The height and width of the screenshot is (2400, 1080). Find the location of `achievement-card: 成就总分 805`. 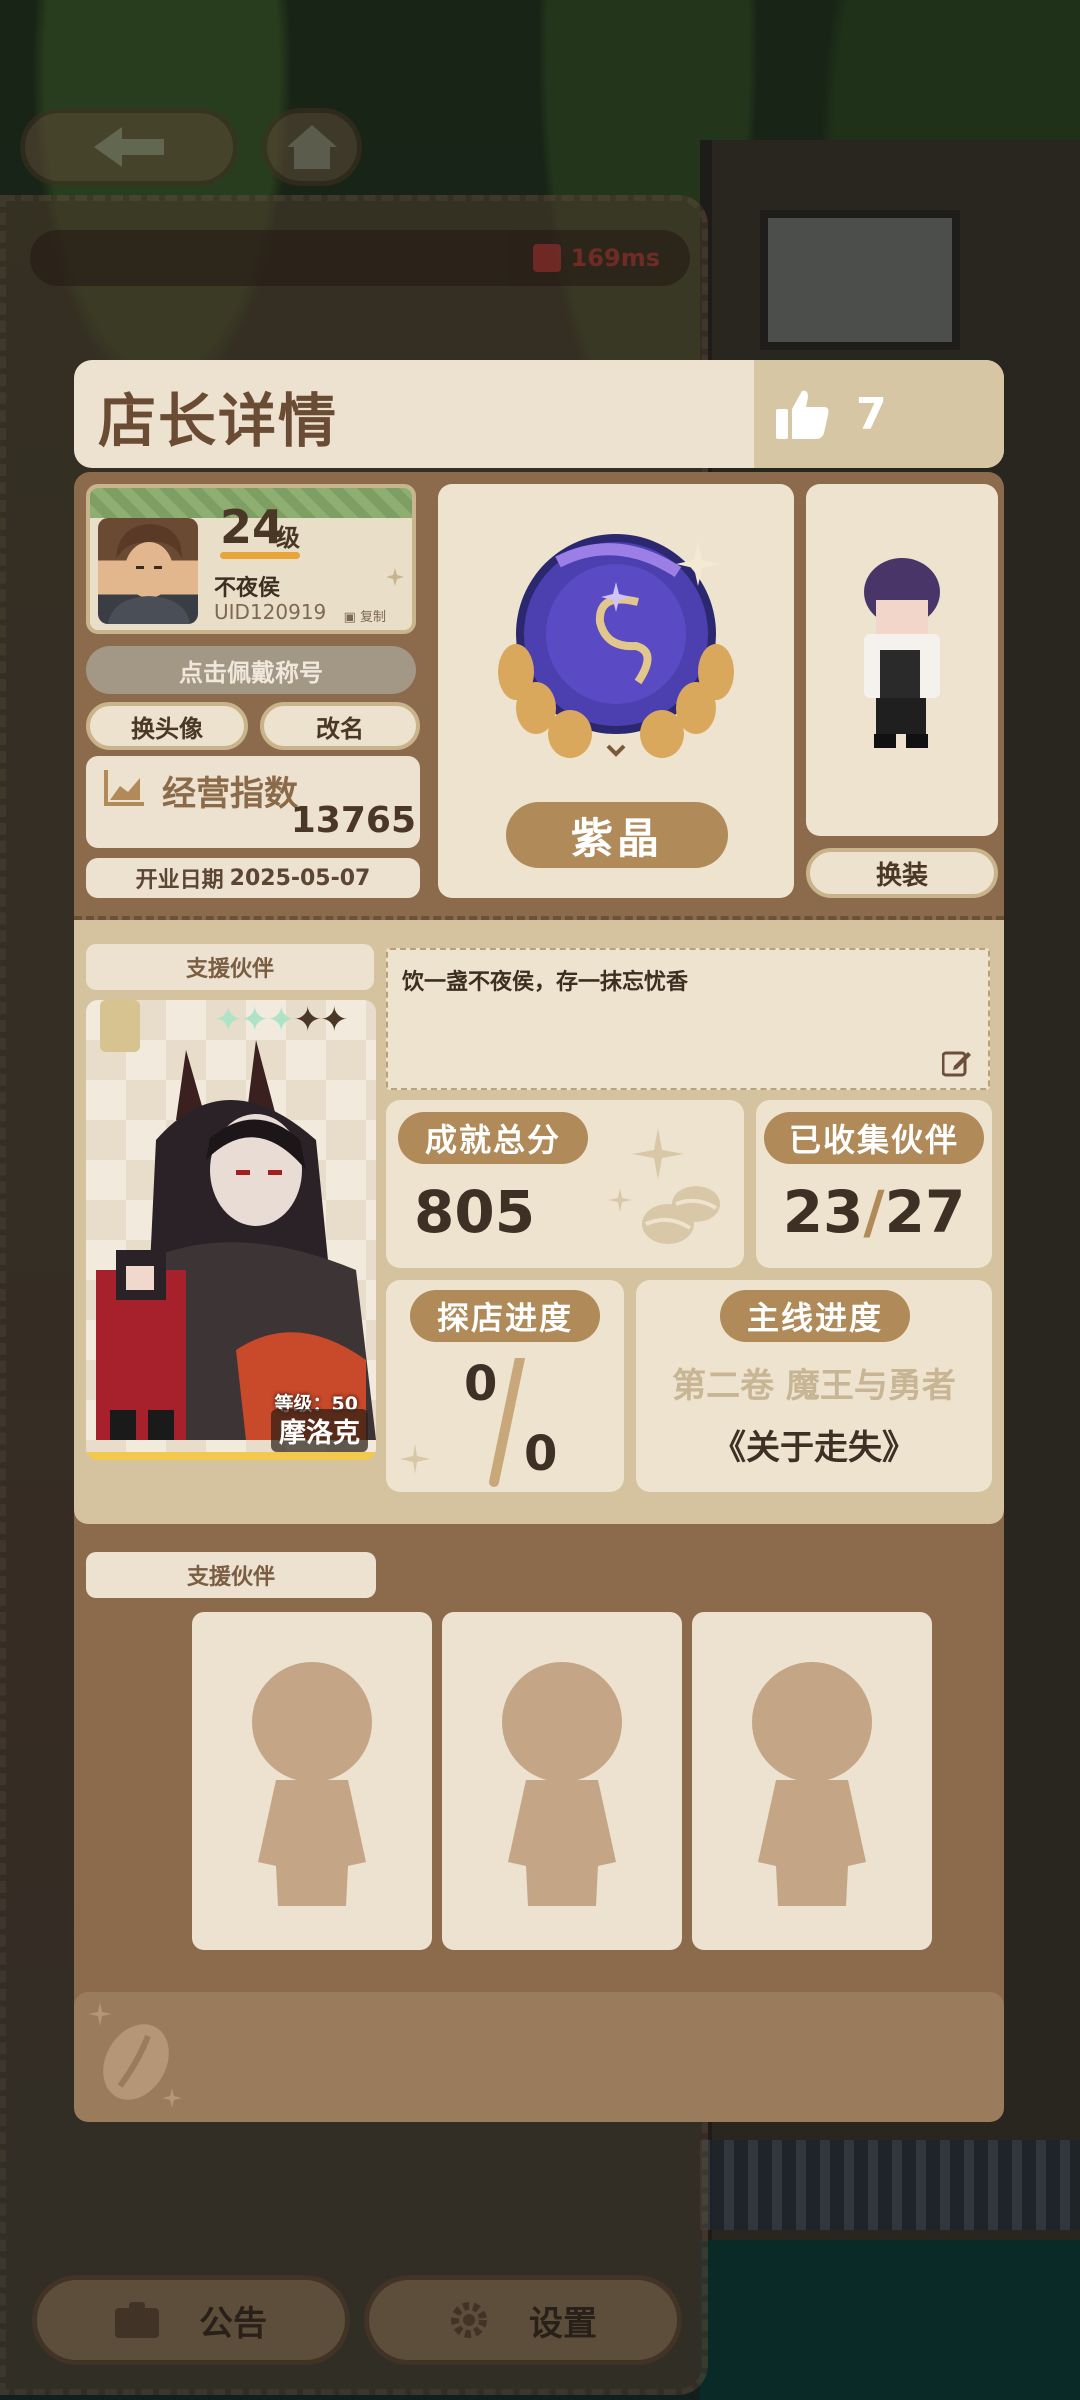

achievement-card: 成就总分 805 is located at coordinates (565, 1184).